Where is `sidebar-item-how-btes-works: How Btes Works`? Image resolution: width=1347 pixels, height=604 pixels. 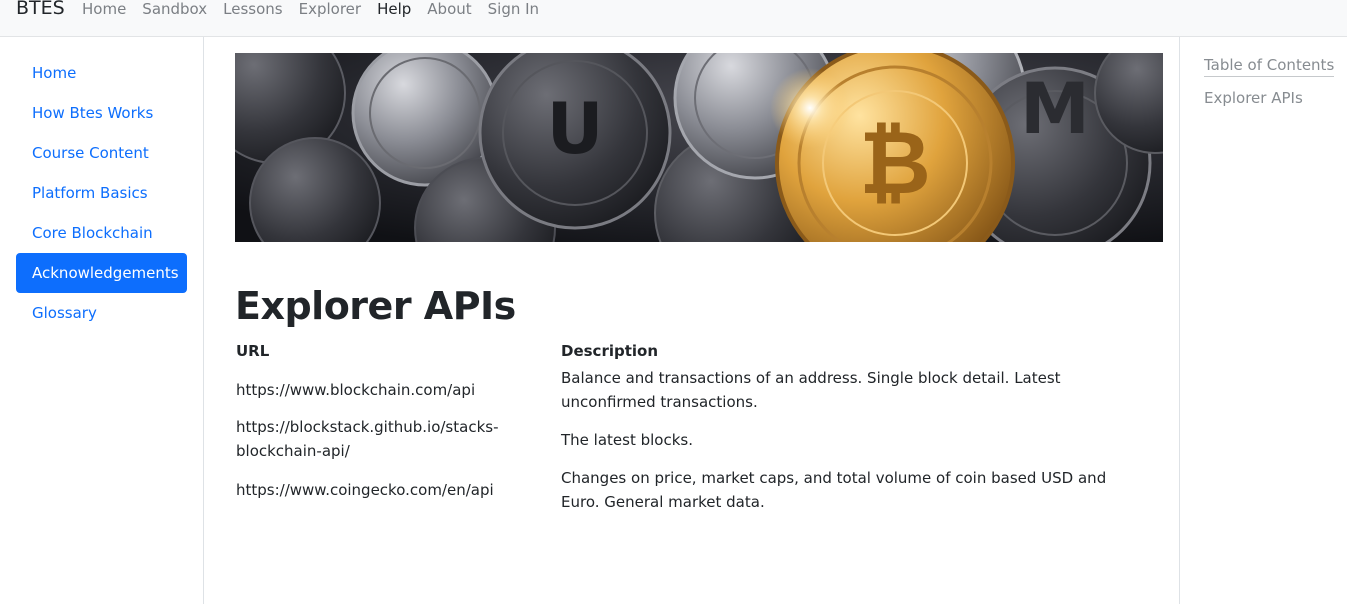 sidebar-item-how-btes-works: How Btes Works is located at coordinates (101, 113).